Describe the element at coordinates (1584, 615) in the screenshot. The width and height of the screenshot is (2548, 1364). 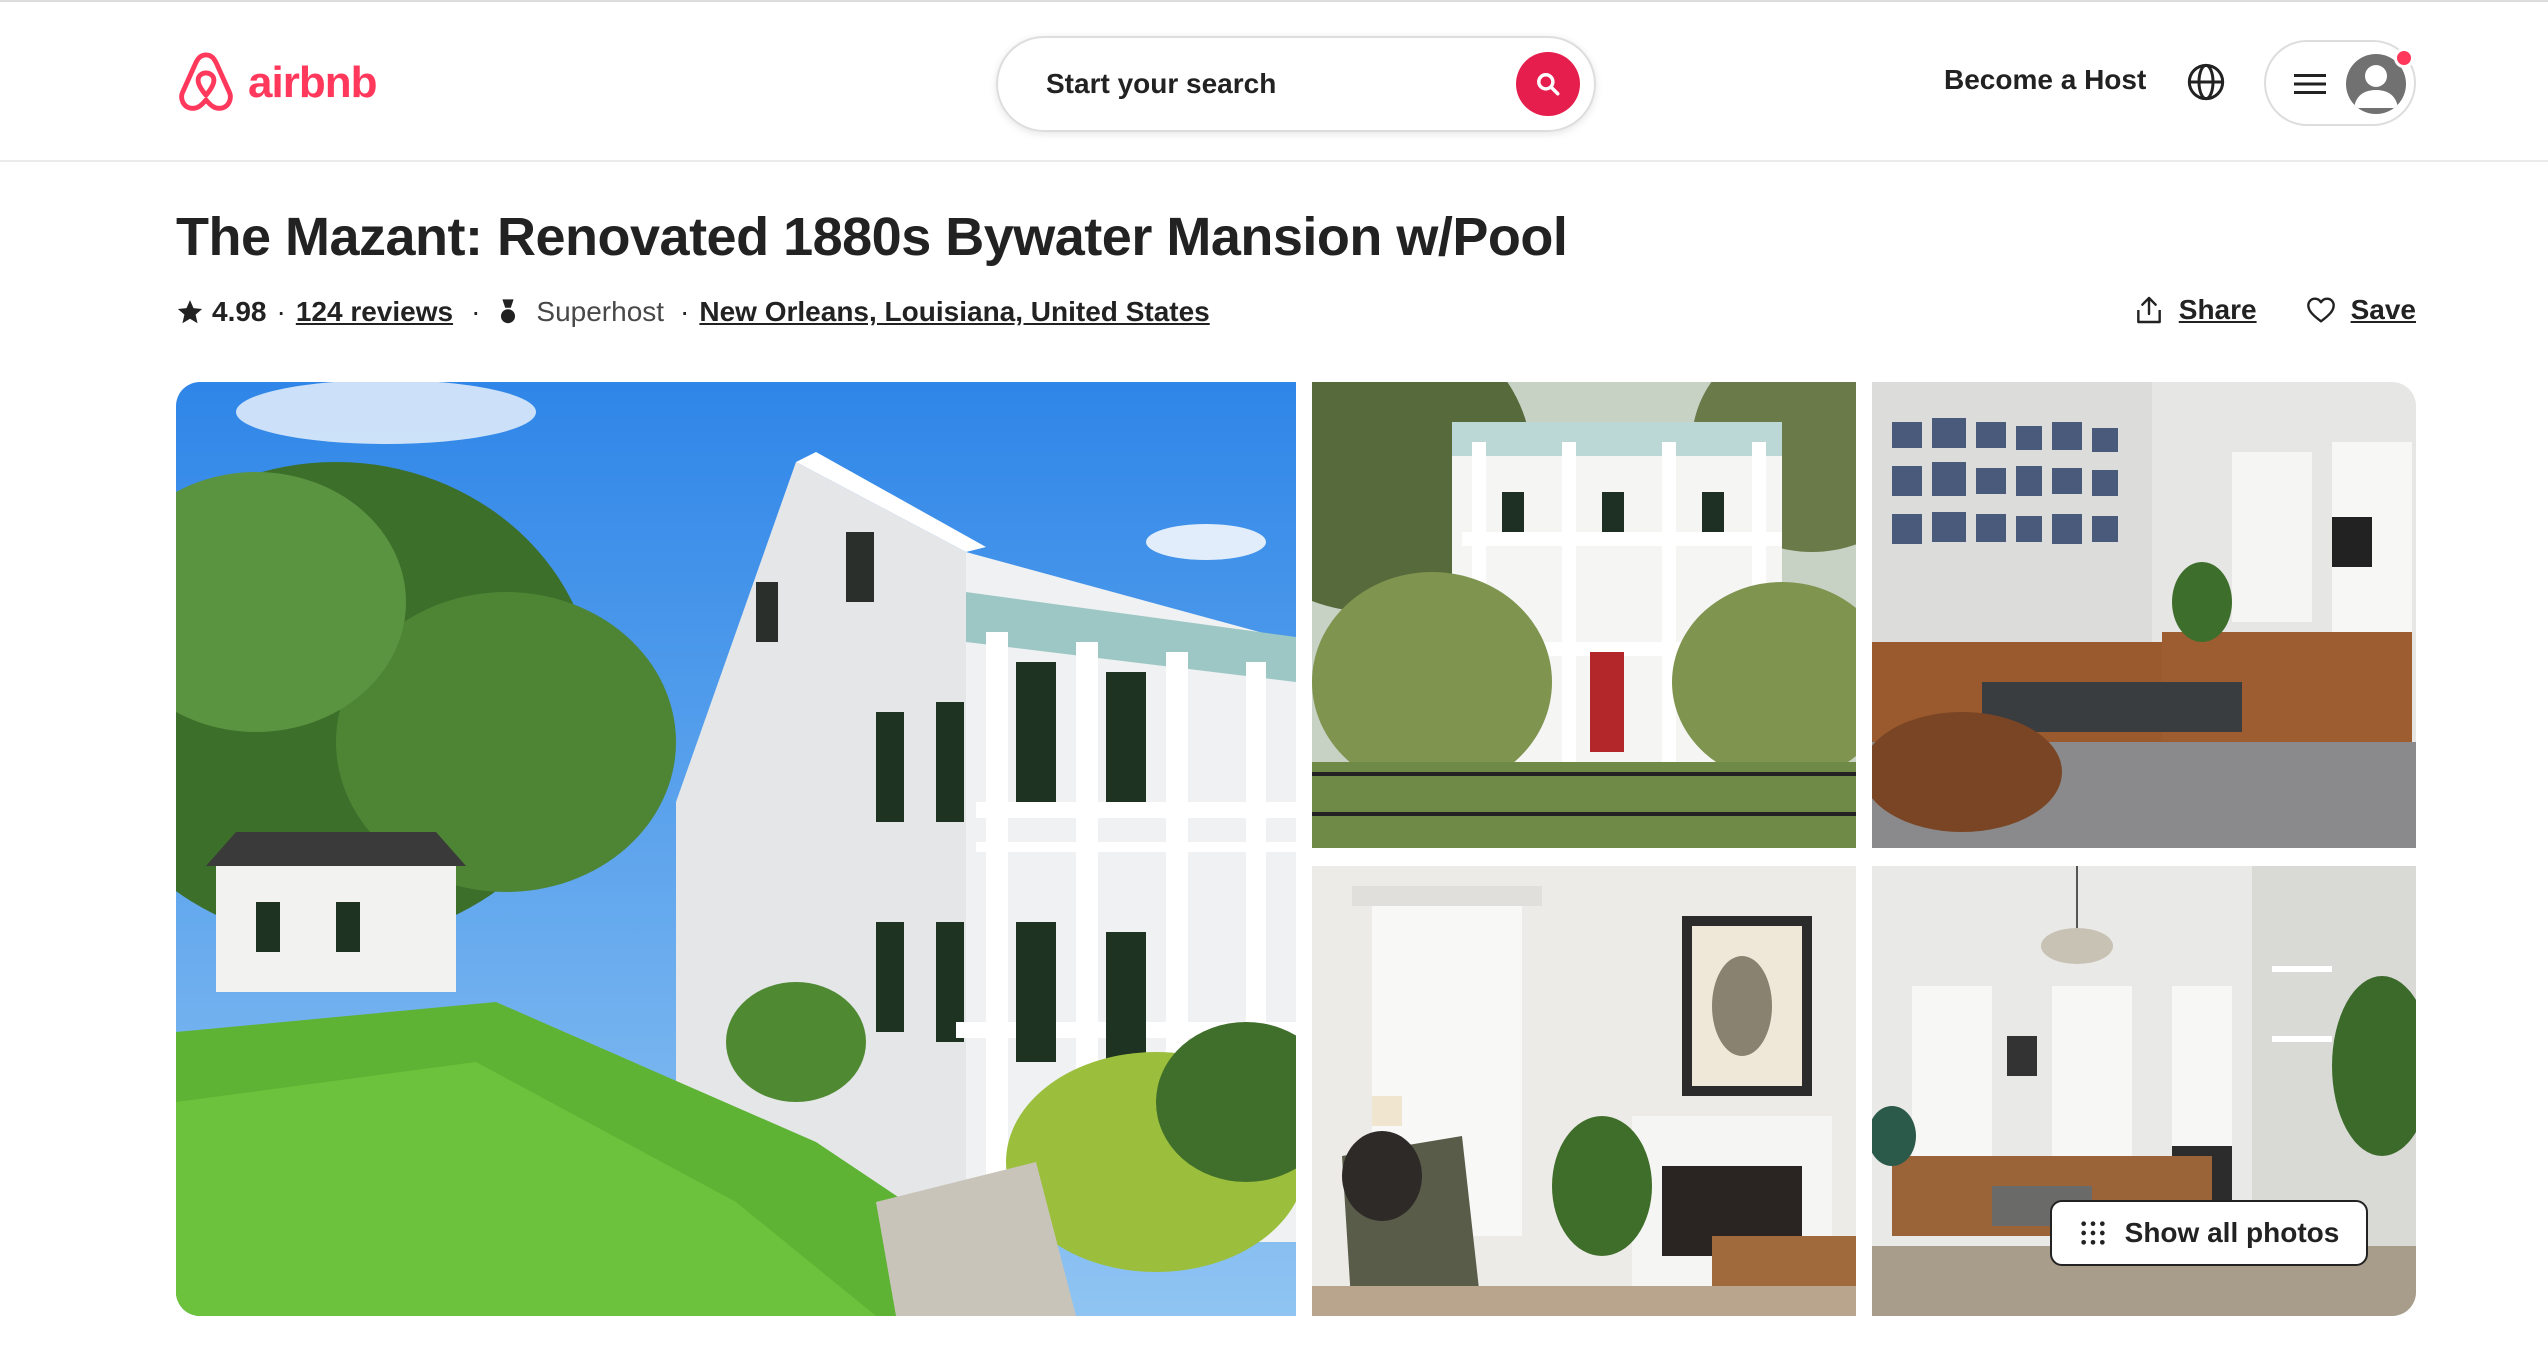
I see `photo-front-facade` at that location.